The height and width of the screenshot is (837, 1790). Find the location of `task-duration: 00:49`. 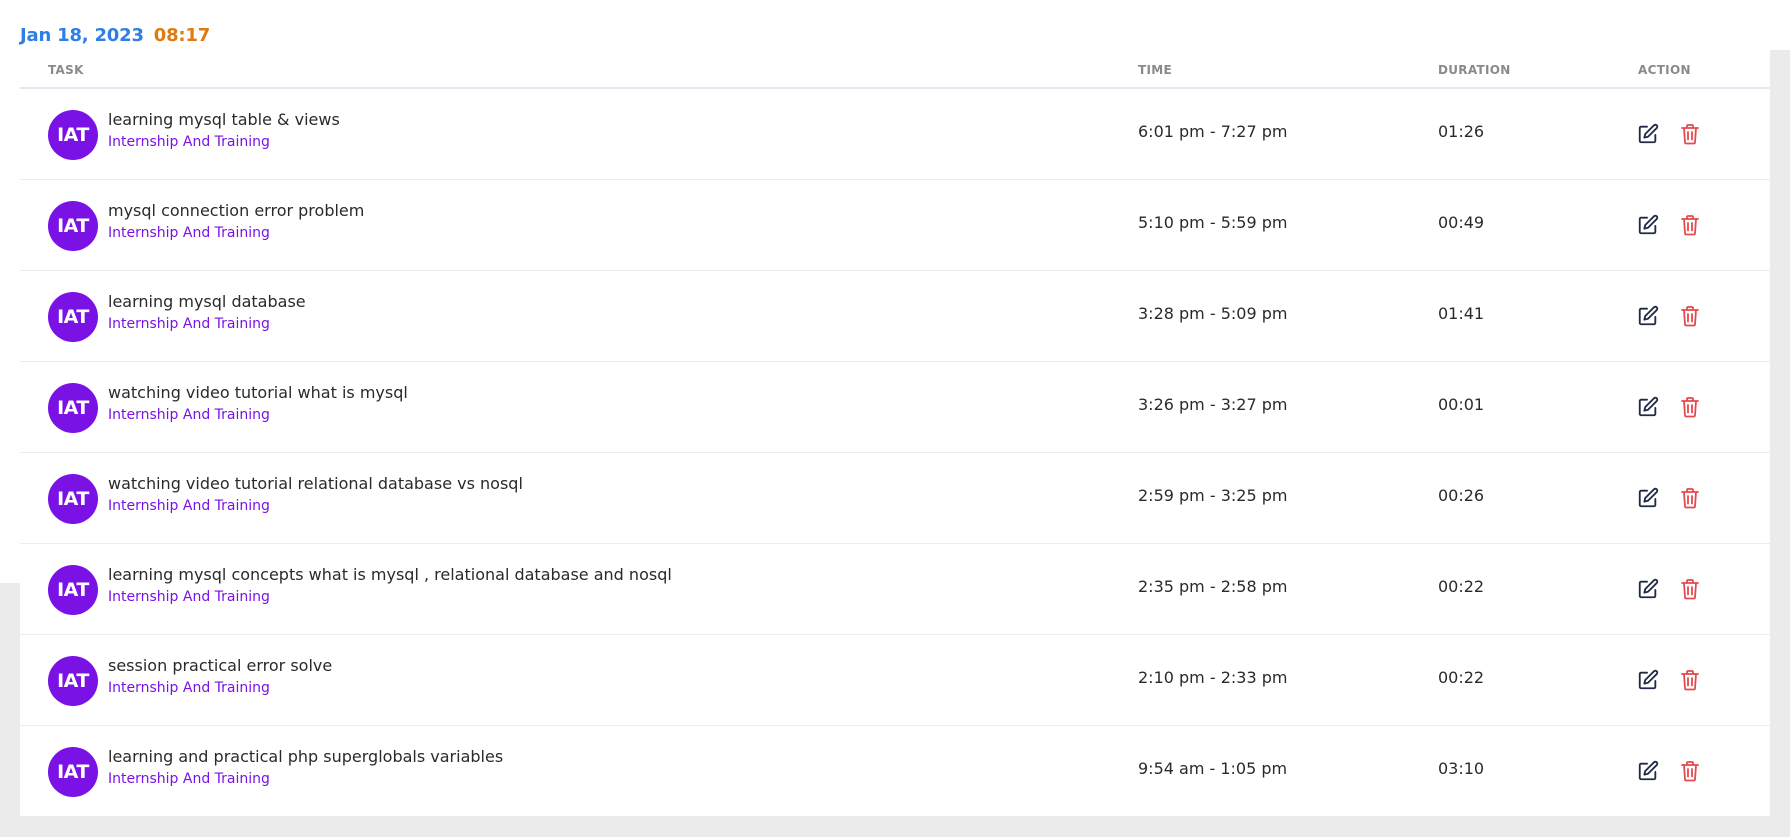

task-duration: 00:49 is located at coordinates (1461, 222).